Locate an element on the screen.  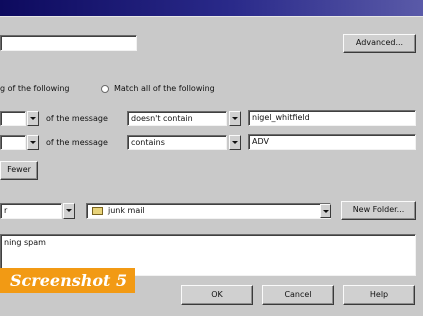
title-bar is located at coordinates (211, 8).